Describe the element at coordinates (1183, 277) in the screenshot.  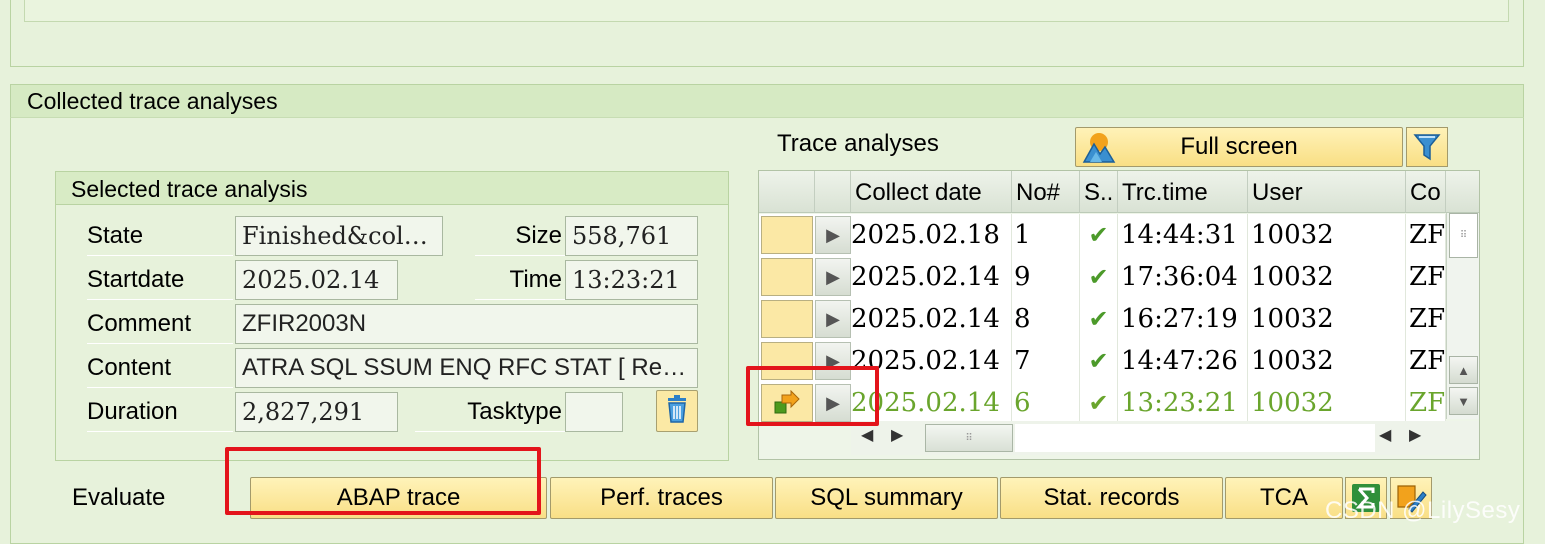
I see `cell-trc-time: 17:36:04` at that location.